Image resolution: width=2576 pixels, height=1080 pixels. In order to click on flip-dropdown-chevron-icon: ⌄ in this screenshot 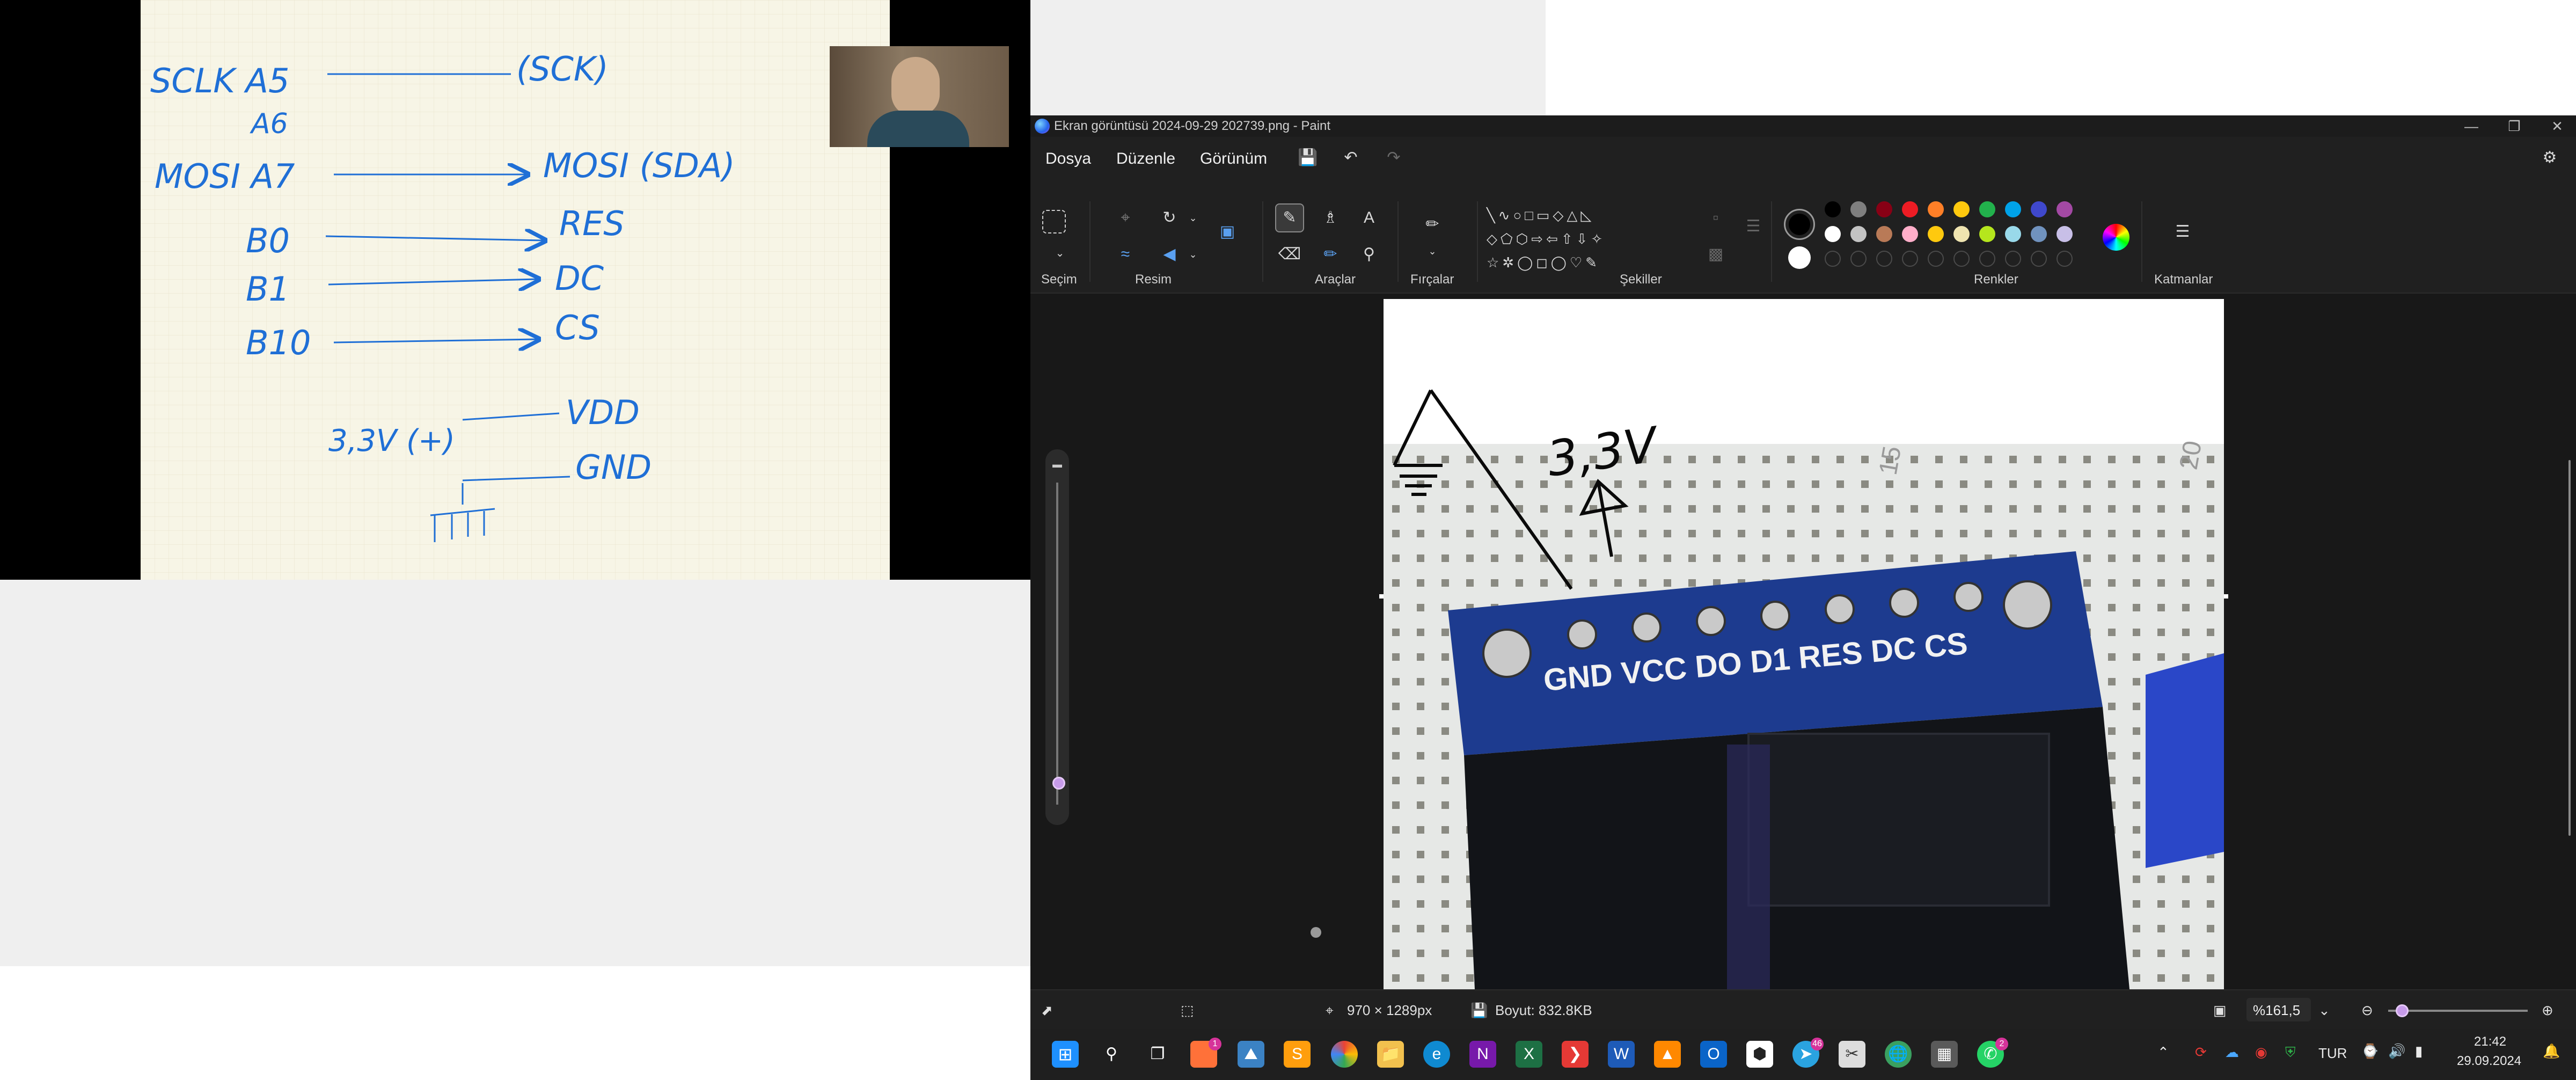, I will do `click(1193, 254)`.